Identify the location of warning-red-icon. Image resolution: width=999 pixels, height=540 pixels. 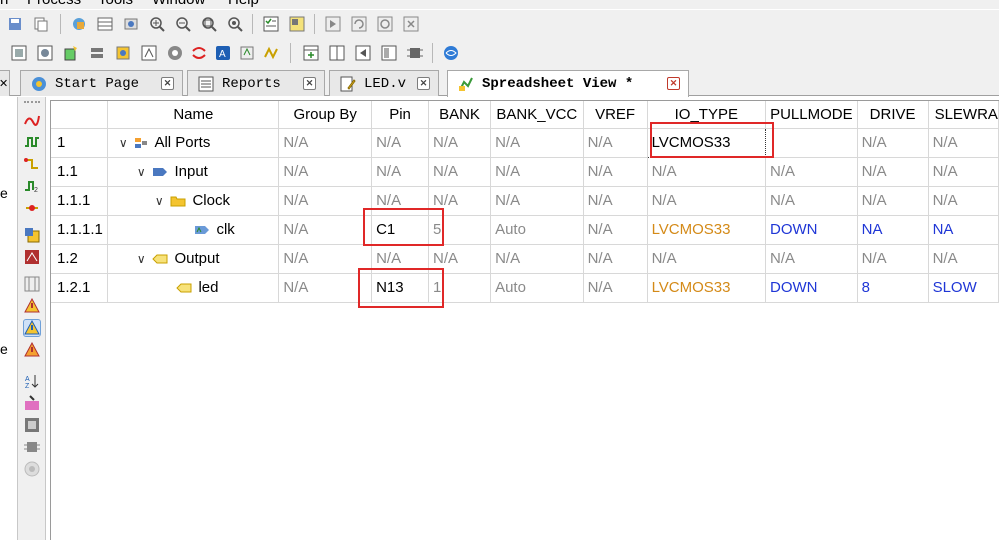
(32, 306).